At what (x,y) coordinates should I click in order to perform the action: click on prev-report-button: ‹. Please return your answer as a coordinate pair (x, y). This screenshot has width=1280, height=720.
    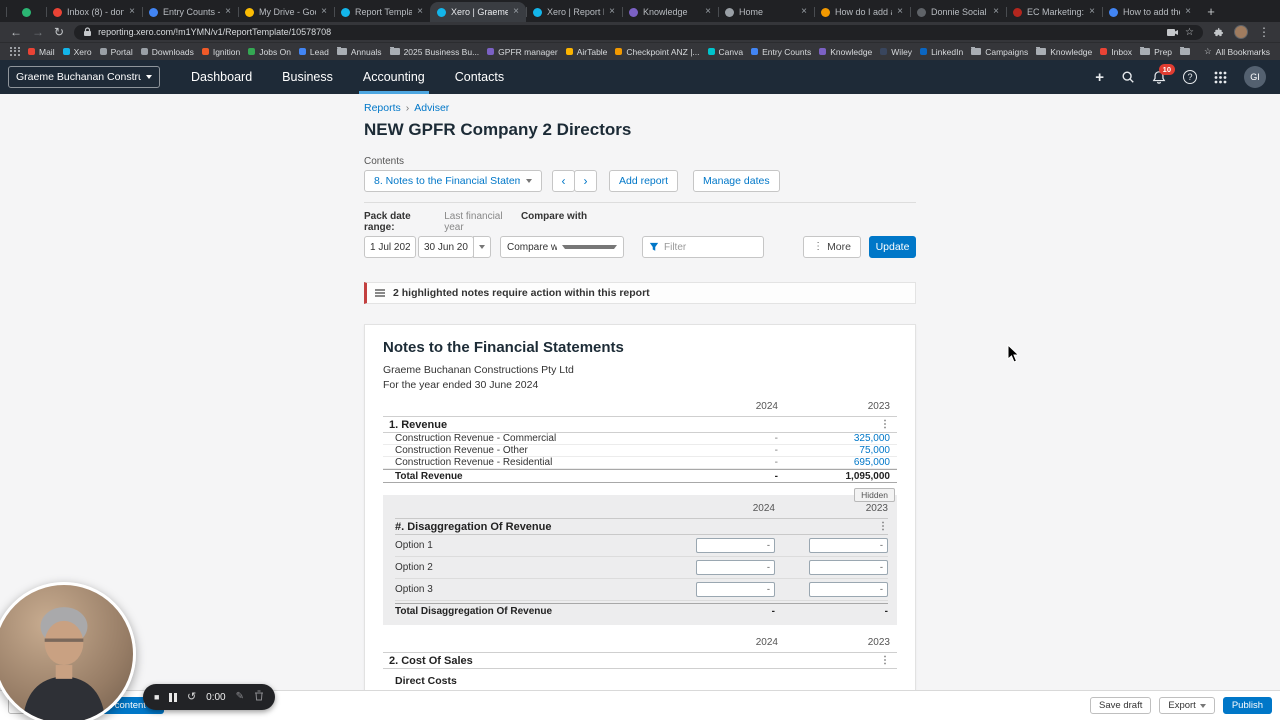
    Looking at the image, I should click on (563, 181).